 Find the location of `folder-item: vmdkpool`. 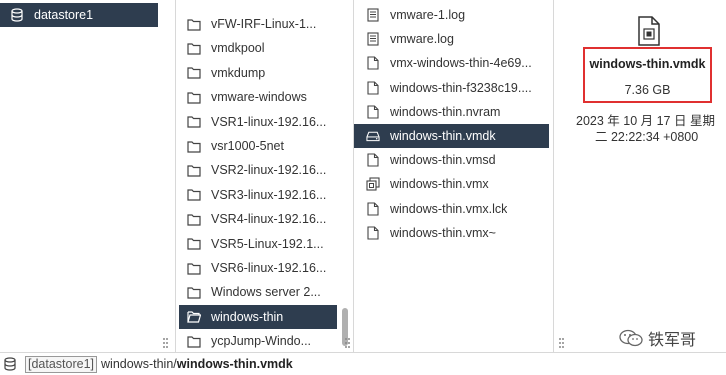

folder-item: vmdkpool is located at coordinates (258, 48).